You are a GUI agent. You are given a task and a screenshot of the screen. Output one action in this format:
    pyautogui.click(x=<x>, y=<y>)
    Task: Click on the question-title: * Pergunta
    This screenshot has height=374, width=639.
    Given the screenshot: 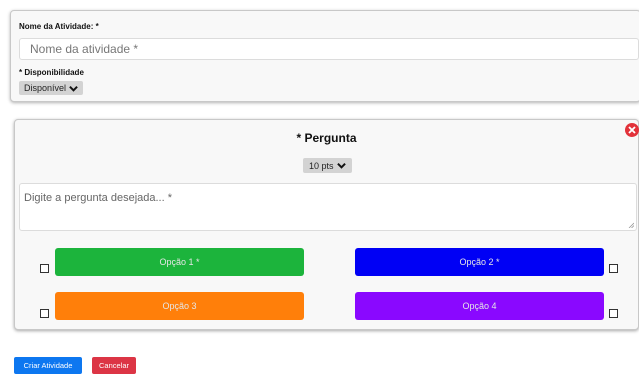 What is the action you would take?
    pyautogui.click(x=326, y=138)
    